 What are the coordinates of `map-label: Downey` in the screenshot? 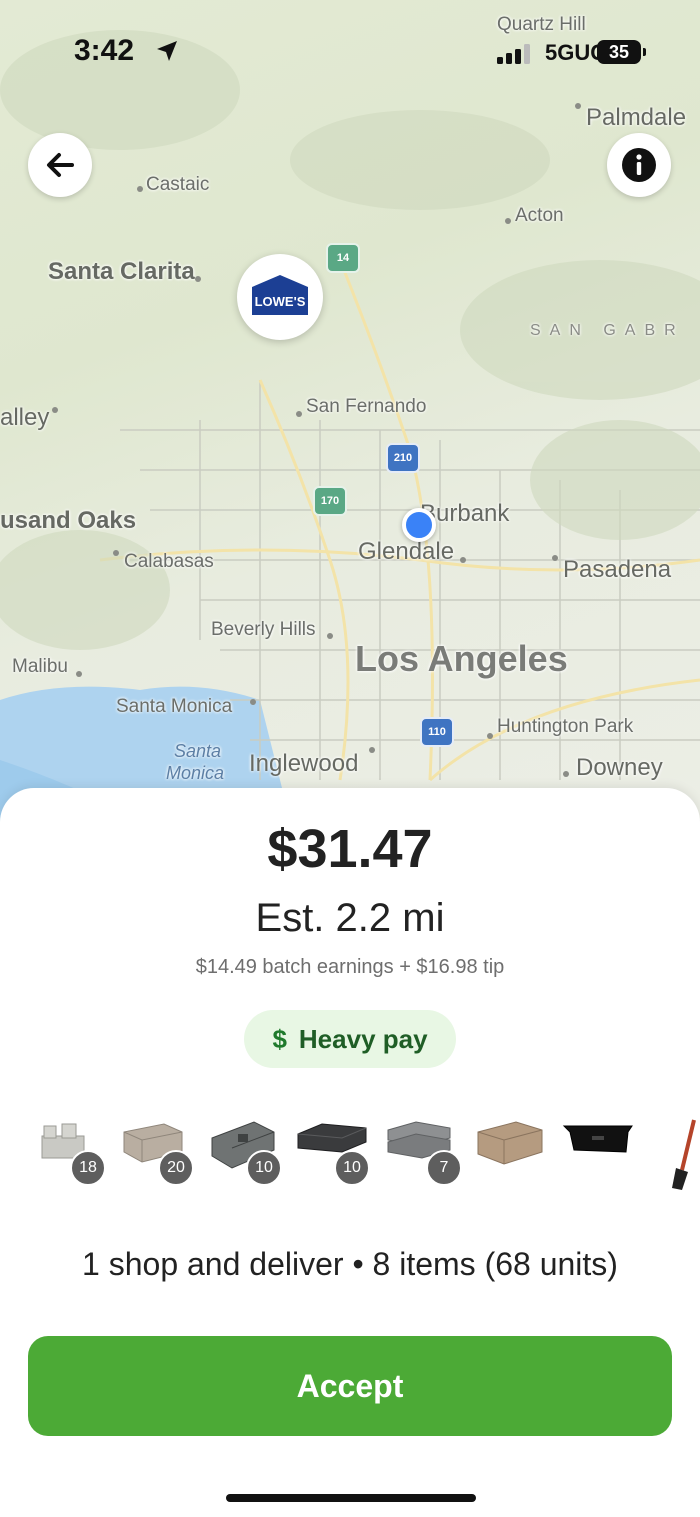 It's located at (619, 767).